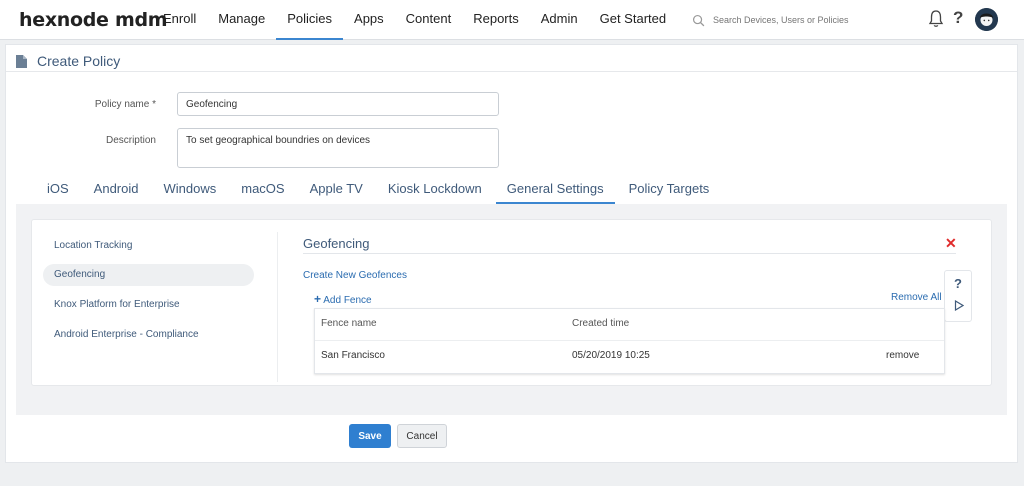 The width and height of the screenshot is (1024, 486). Describe the element at coordinates (277, 307) in the screenshot. I see `sidebar-divider` at that location.